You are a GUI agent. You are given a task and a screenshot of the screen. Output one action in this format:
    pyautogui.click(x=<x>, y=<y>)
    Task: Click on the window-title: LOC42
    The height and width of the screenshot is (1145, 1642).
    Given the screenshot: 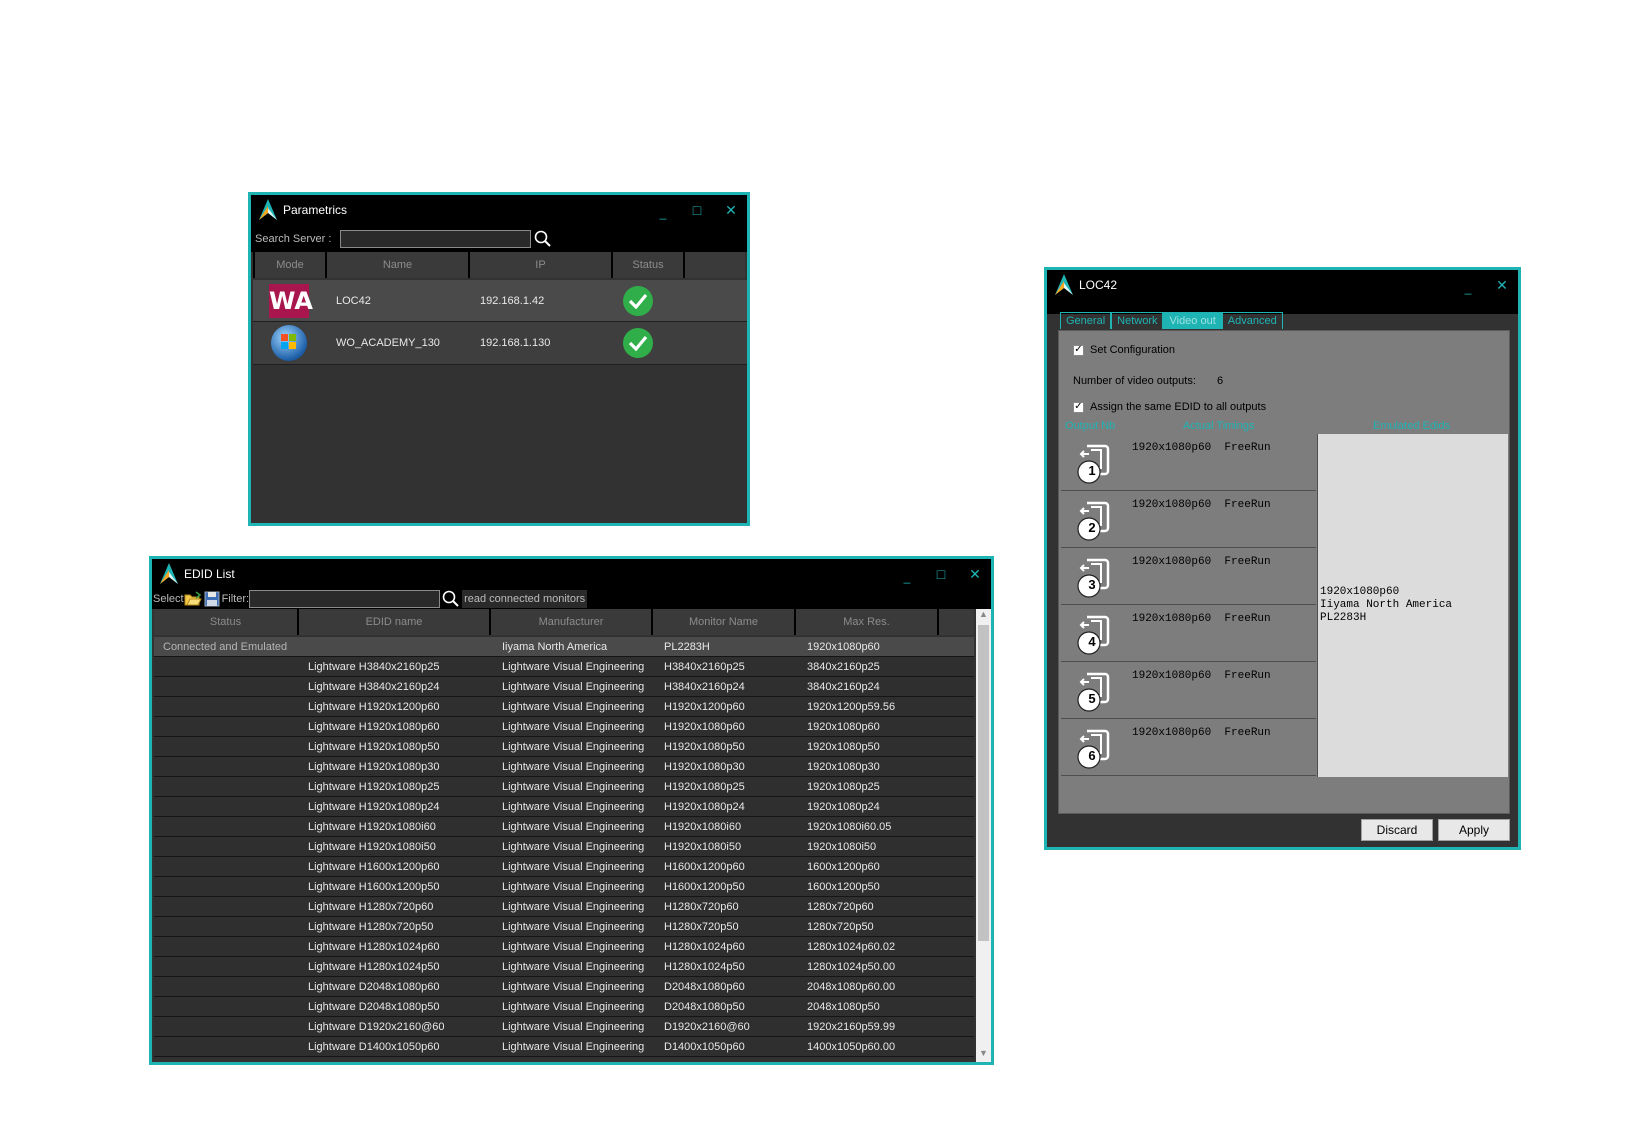 What is the action you would take?
    pyautogui.click(x=1098, y=285)
    